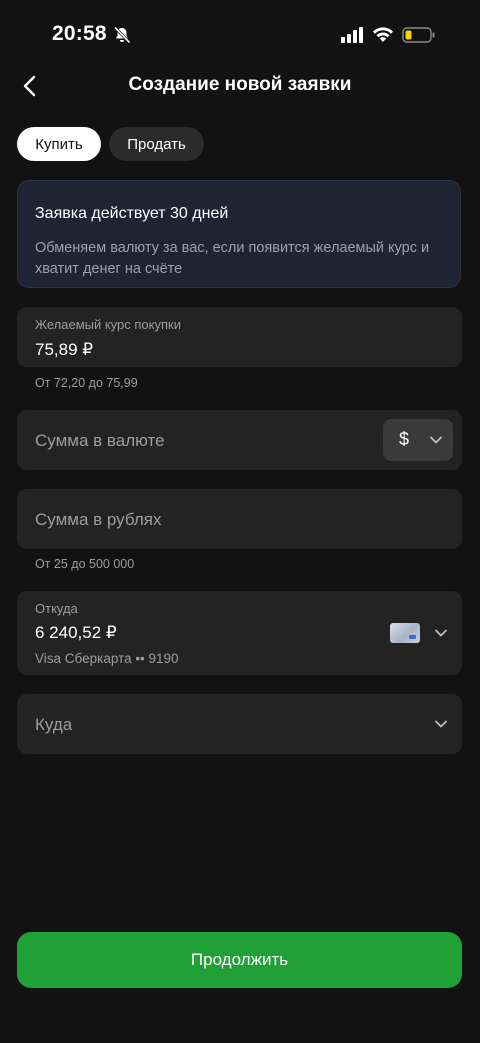 Image resolution: width=480 pixels, height=1043 pixels. Describe the element at coordinates (64, 349) in the screenshot. I see `rate-value: 75,89 ₽` at that location.